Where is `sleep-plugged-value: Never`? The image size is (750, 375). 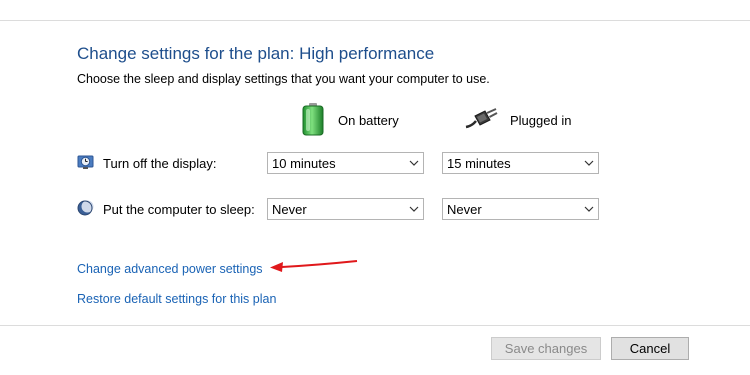
sleep-plugged-value: Never is located at coordinates (464, 209).